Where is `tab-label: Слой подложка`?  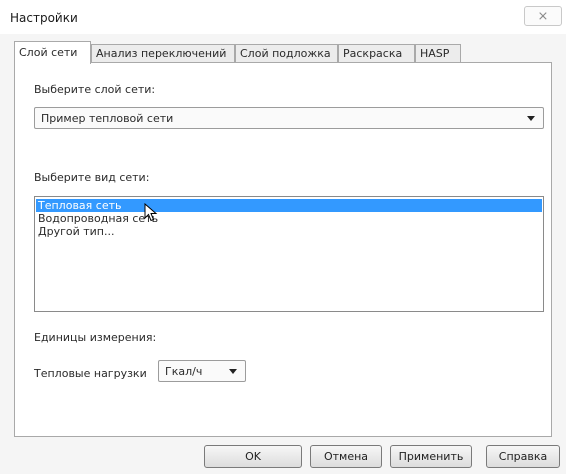 tab-label: Слой подложка is located at coordinates (285, 53).